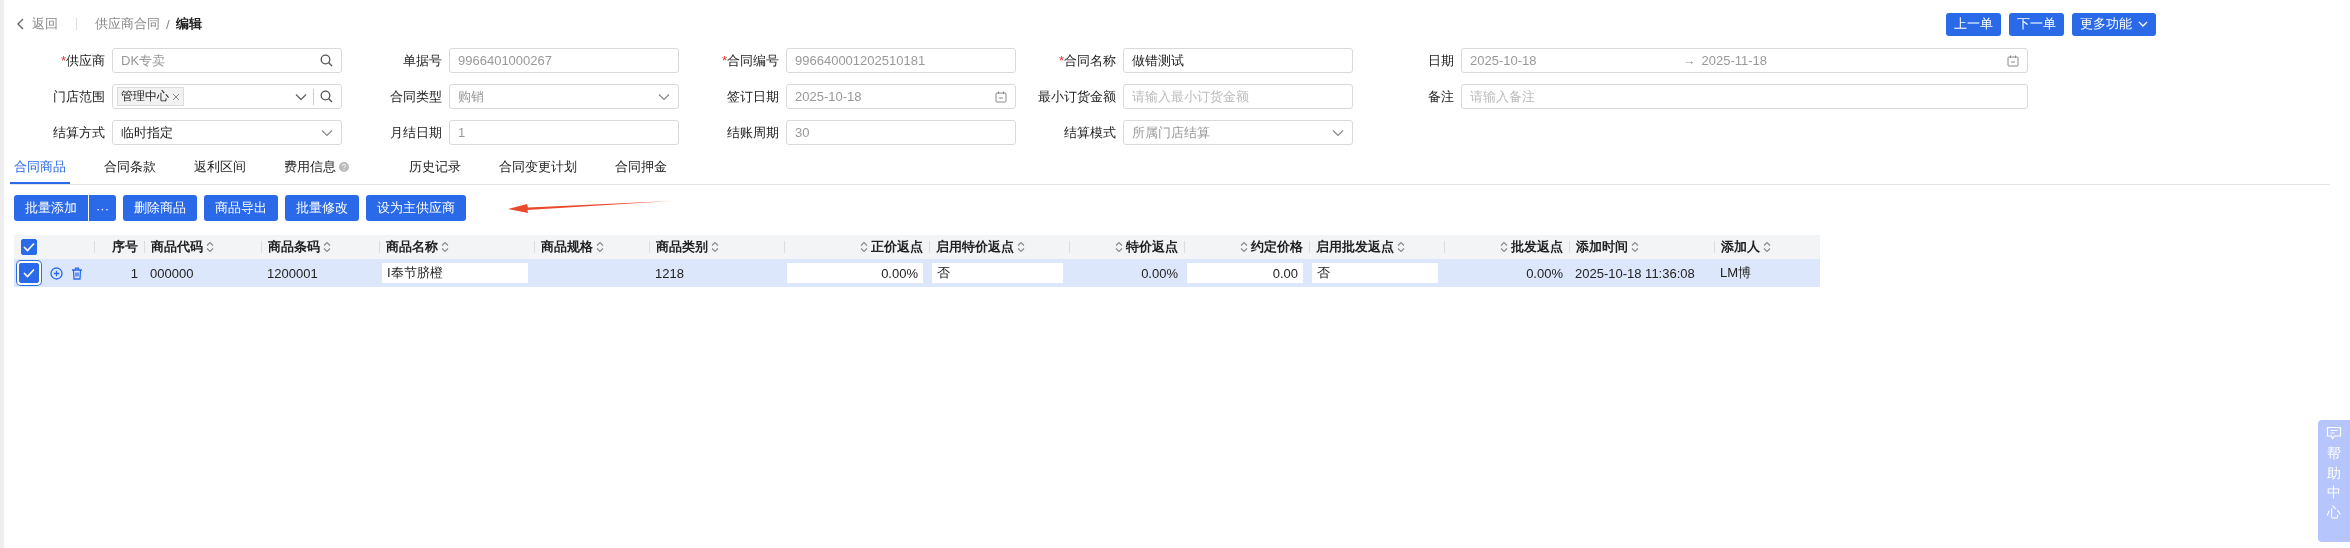  What do you see at coordinates (150, 96) in the screenshot?
I see `tag: 管理中心` at bounding box center [150, 96].